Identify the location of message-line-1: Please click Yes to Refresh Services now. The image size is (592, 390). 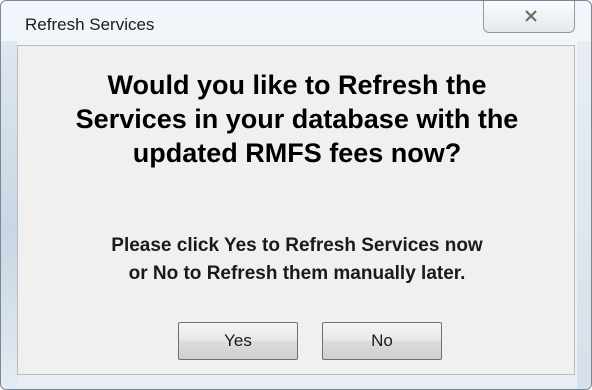
(297, 245).